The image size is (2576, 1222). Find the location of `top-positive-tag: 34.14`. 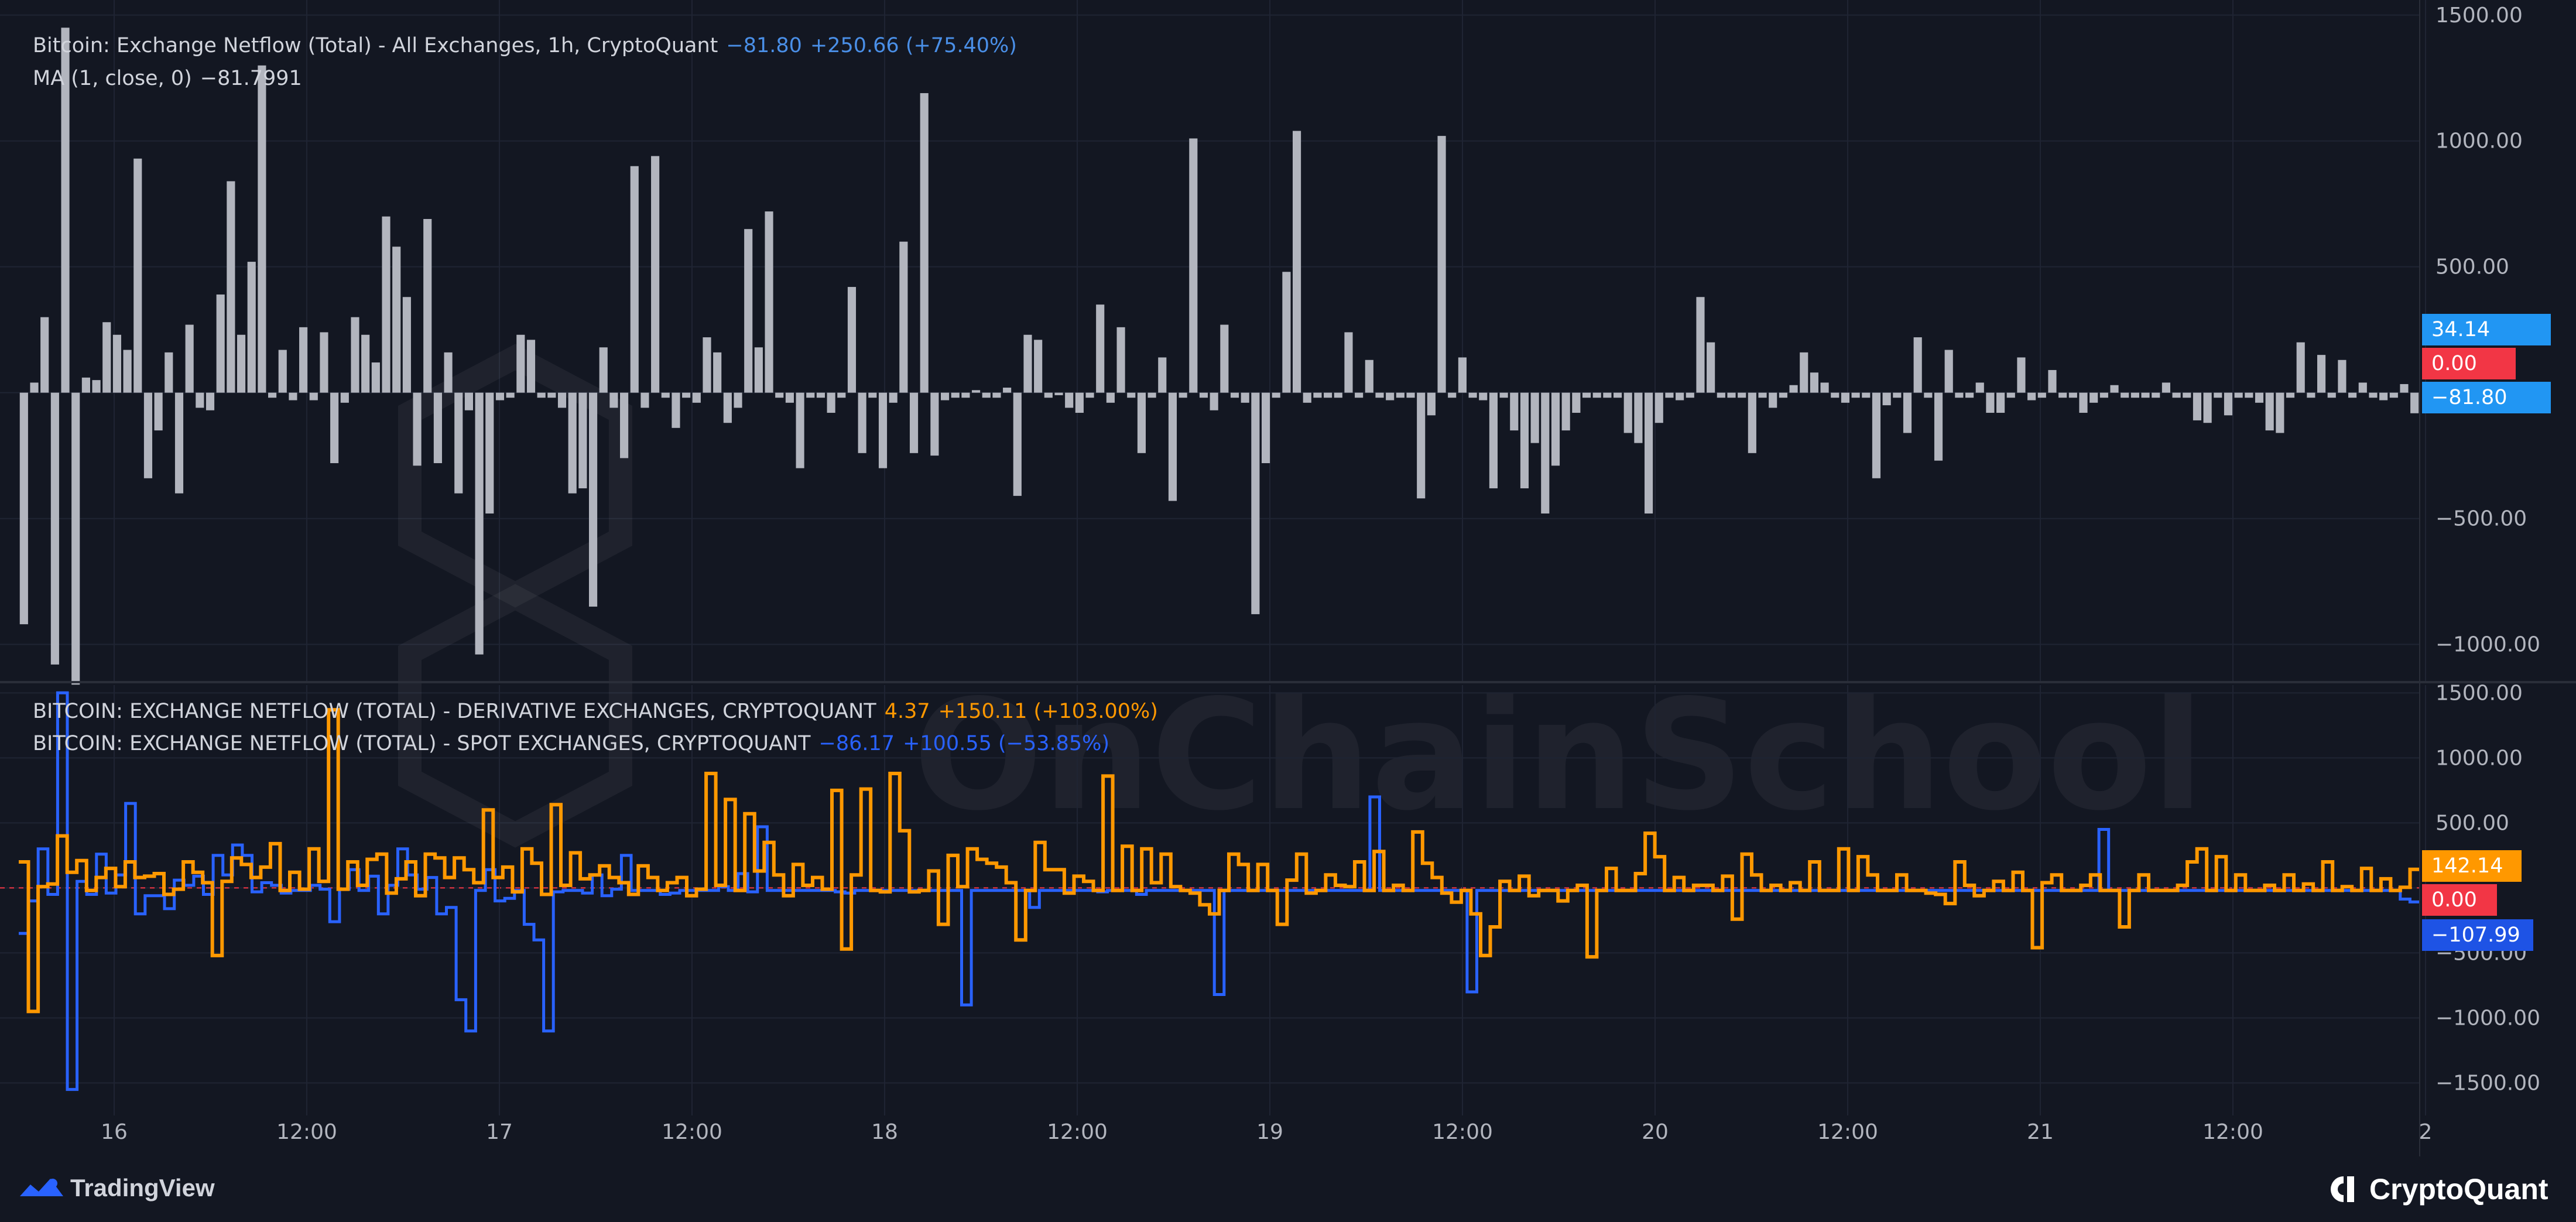

top-positive-tag: 34.14 is located at coordinates (2486, 330).